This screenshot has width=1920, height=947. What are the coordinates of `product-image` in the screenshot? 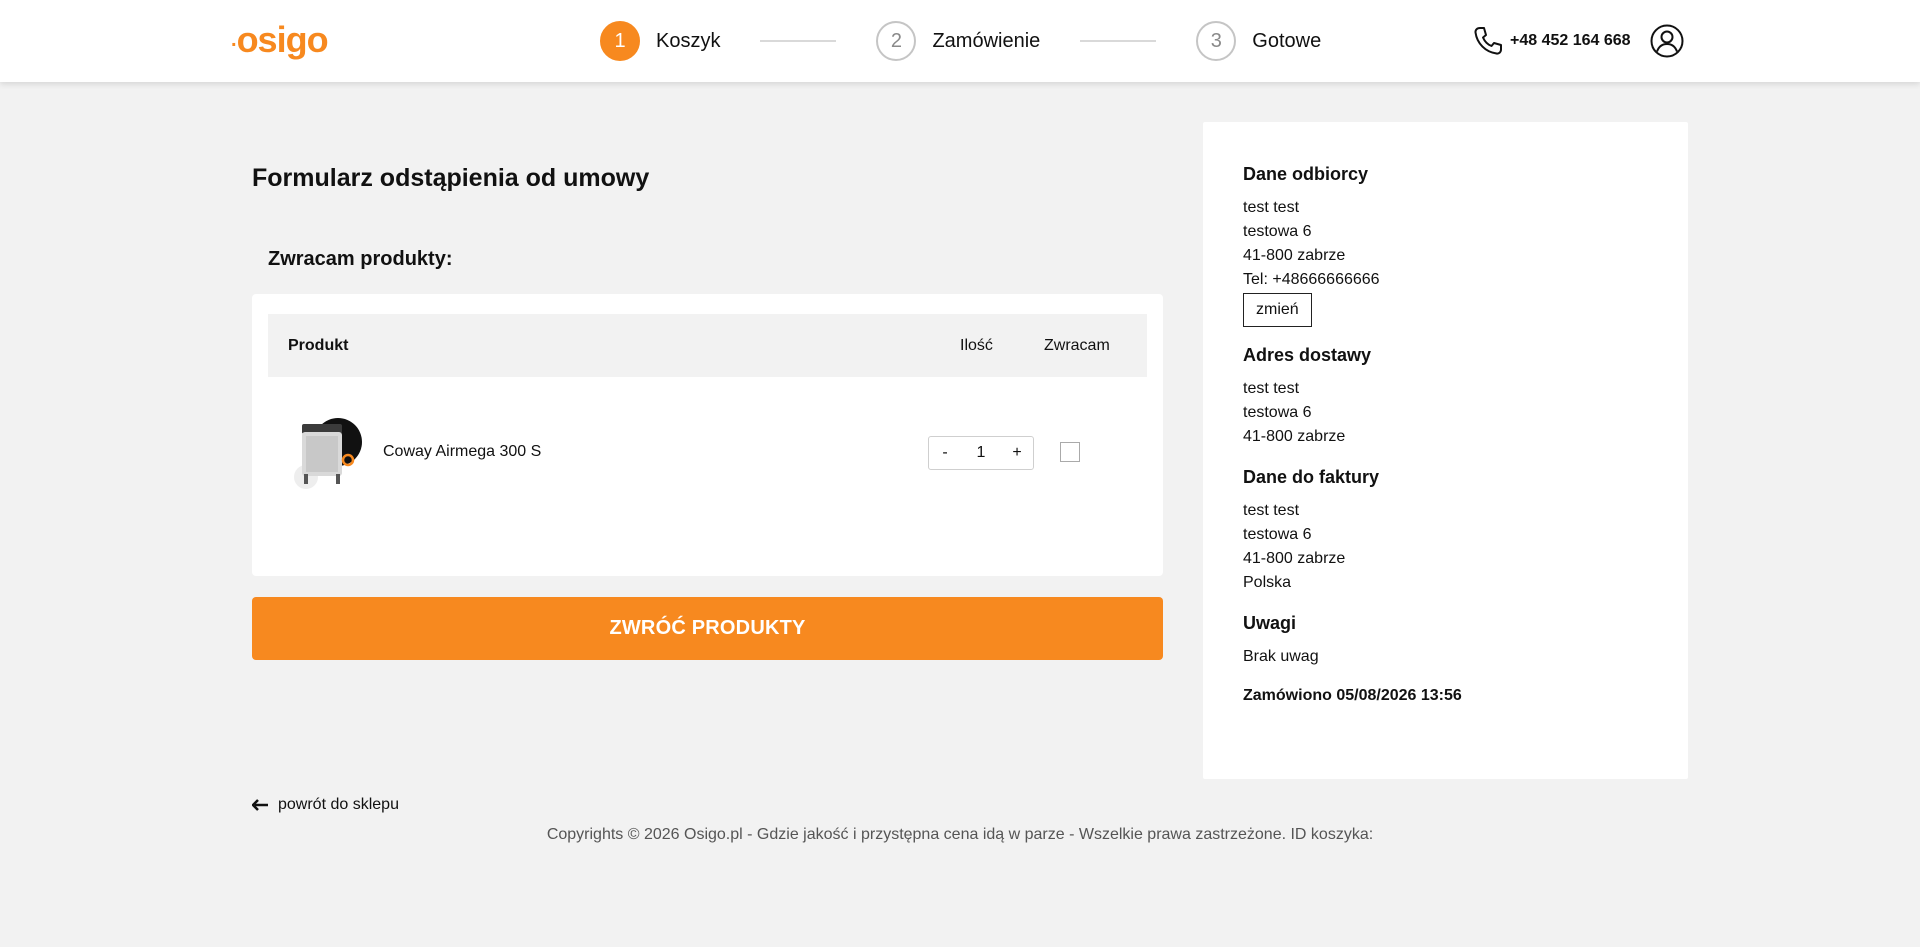 It's located at (328, 453).